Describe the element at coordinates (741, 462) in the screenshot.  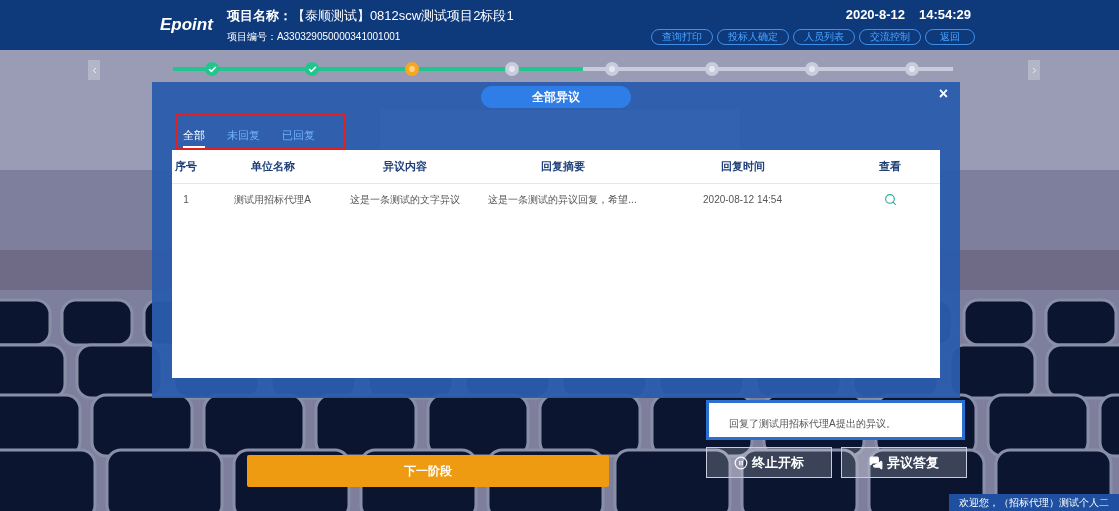
I see `pause-icon` at that location.